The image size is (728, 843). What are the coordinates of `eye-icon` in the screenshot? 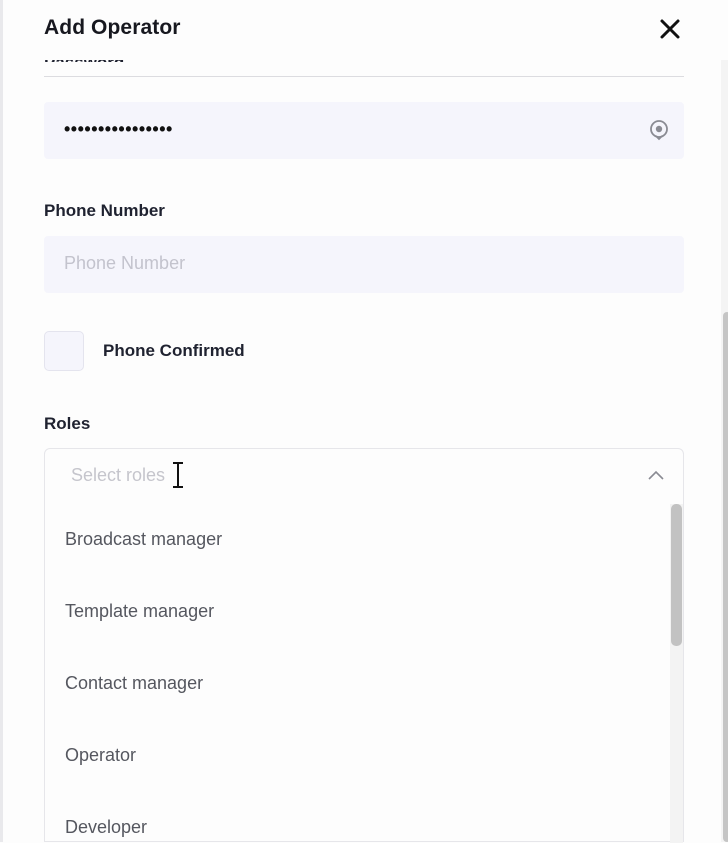 It's located at (659, 130).